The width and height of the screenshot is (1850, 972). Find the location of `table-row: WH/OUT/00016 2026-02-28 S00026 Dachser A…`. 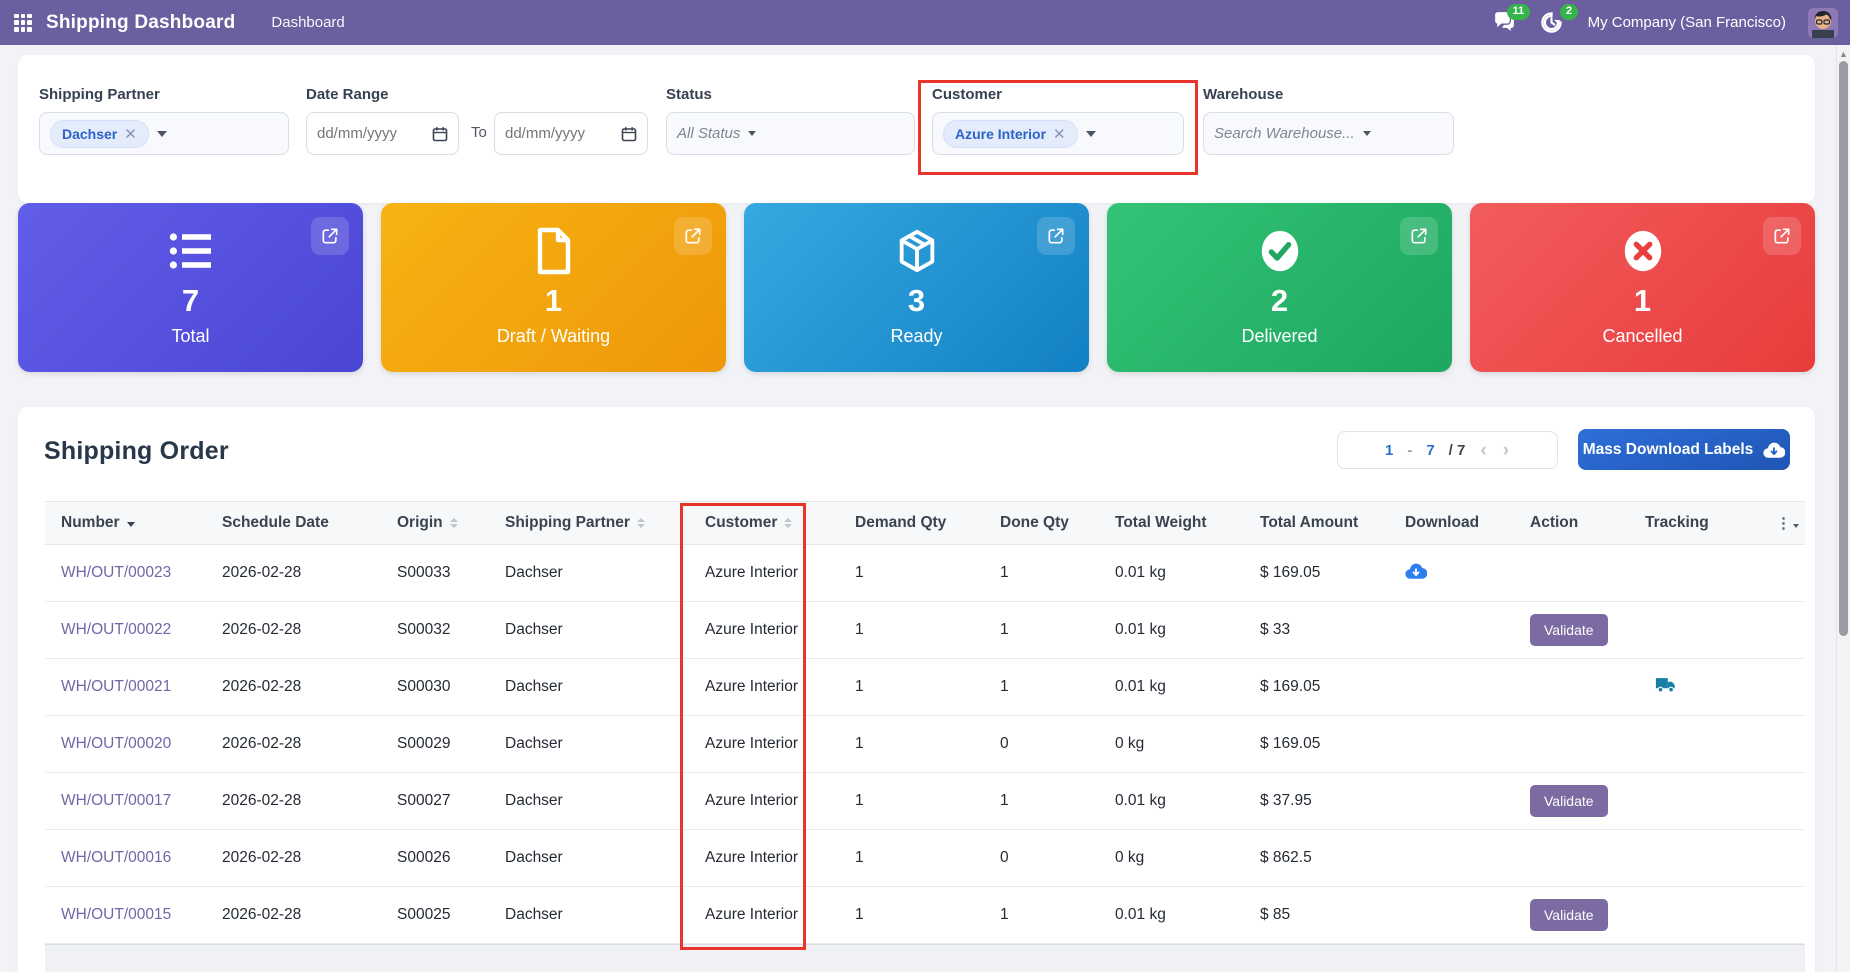

table-row: WH/OUT/00016 2026-02-28 S00026 Dachser A… is located at coordinates (925, 858).